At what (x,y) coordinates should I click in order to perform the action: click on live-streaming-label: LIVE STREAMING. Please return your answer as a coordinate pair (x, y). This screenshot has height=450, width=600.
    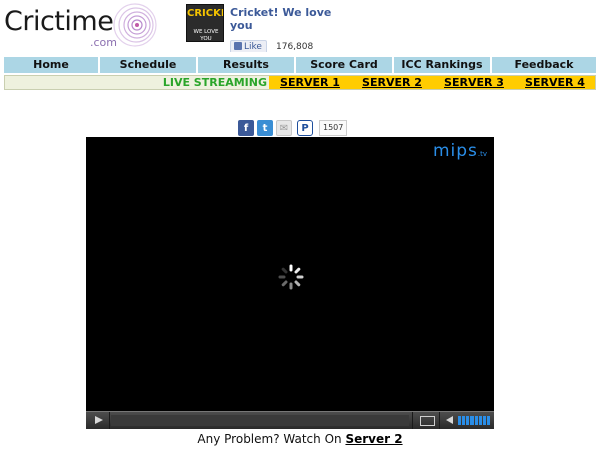
    Looking at the image, I should click on (137, 82).